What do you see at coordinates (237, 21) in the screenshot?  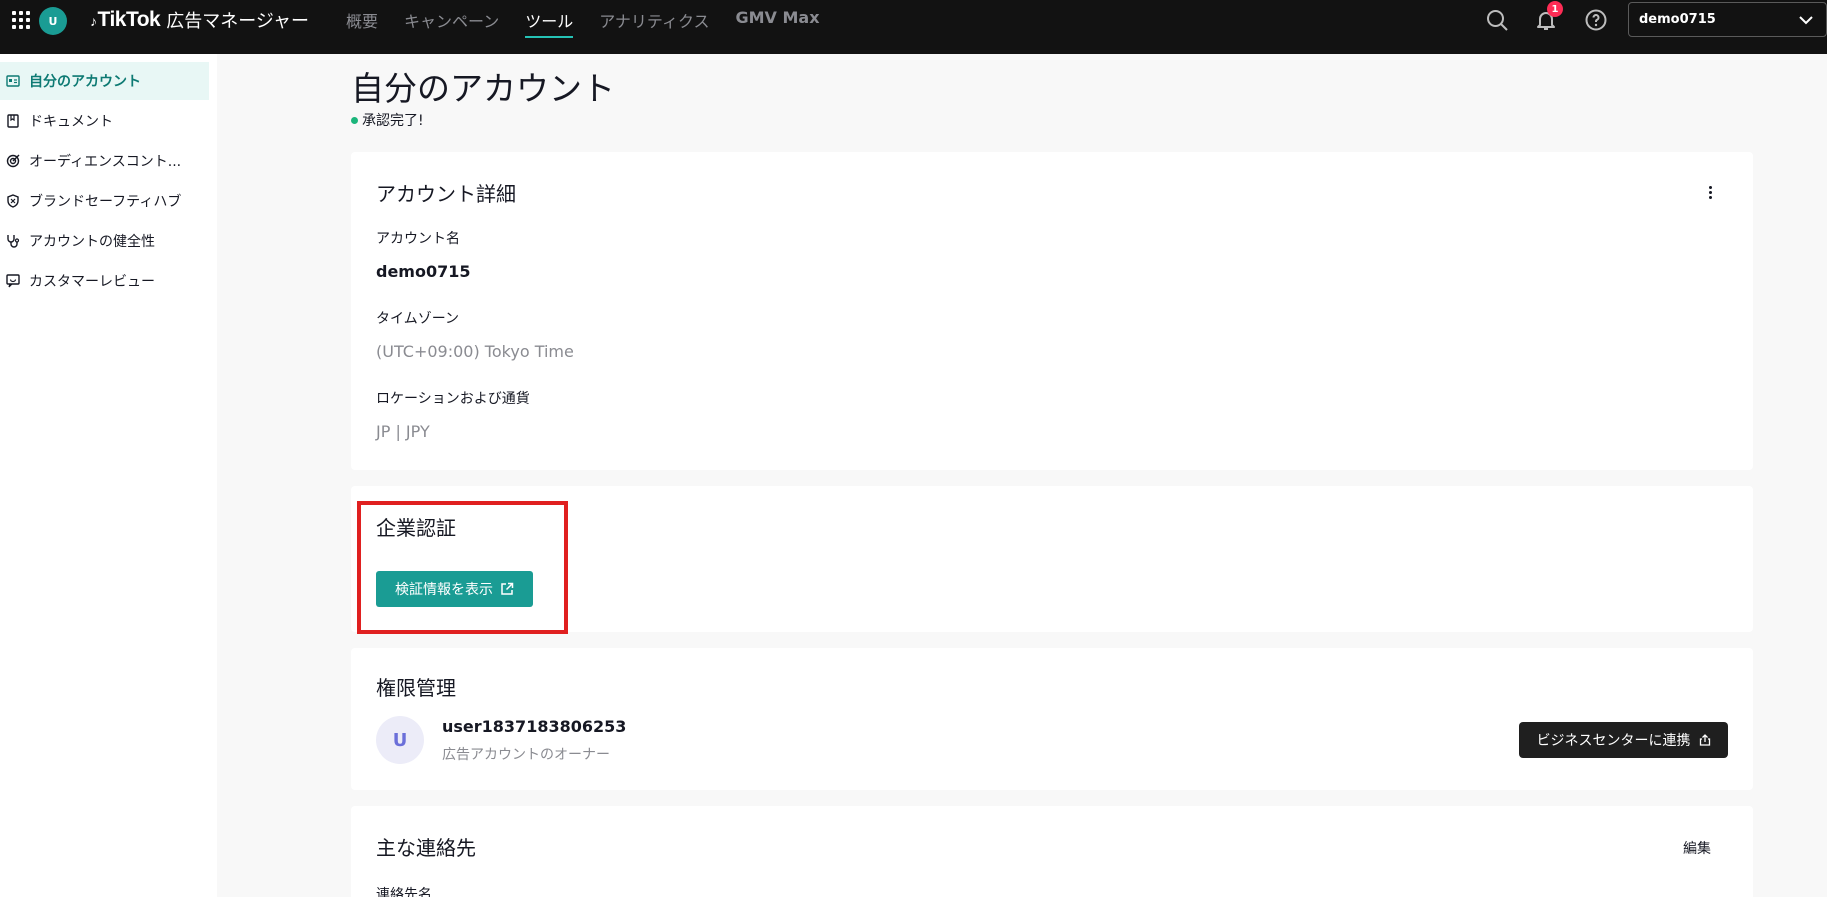 I see `product-name: 広告マネージャー` at bounding box center [237, 21].